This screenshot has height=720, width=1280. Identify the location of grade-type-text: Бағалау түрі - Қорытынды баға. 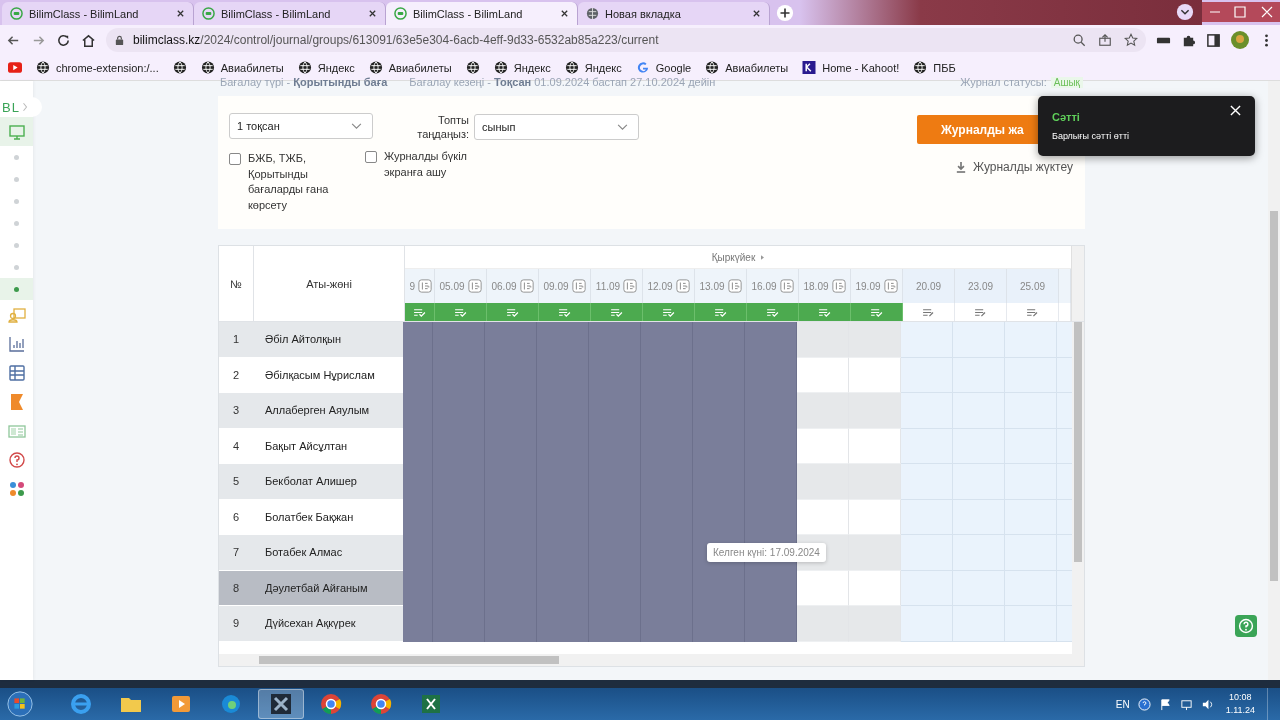
(304, 82).